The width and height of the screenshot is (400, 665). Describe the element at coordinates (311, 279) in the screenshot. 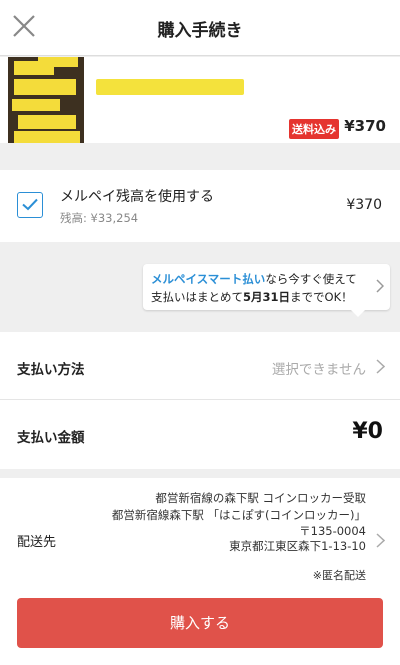

I see `promo-text: なら今すぐ使えて` at that location.